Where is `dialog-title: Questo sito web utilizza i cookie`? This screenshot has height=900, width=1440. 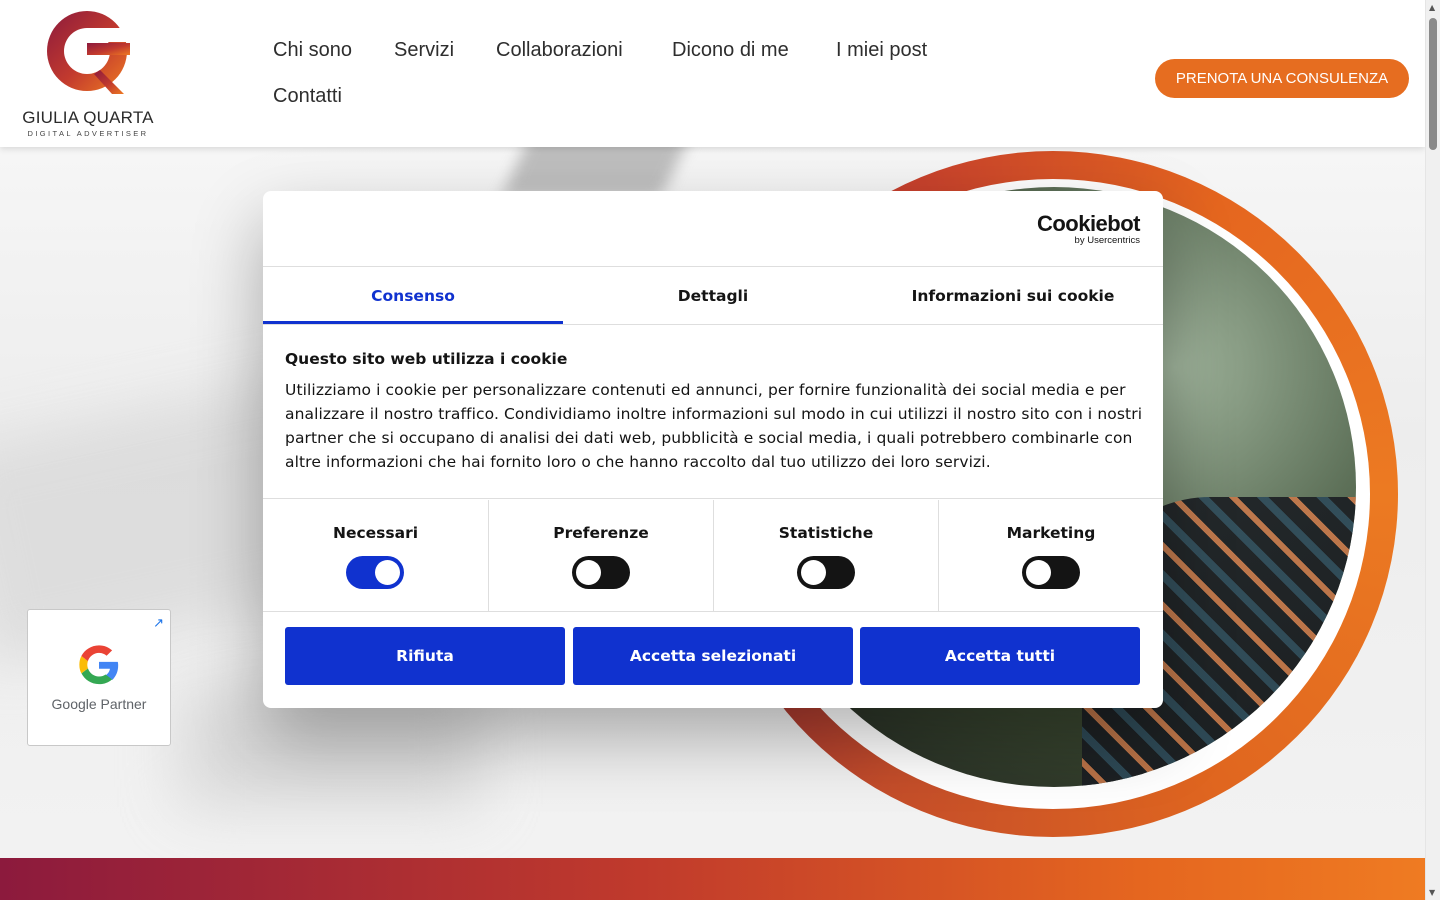
dialog-title: Questo sito web utilizza i cookie is located at coordinates (426, 359).